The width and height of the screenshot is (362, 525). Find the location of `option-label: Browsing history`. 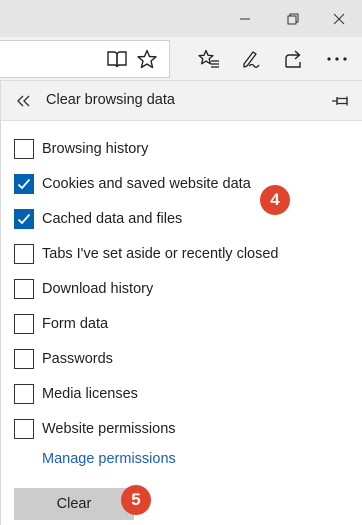

option-label: Browsing history is located at coordinates (95, 149).